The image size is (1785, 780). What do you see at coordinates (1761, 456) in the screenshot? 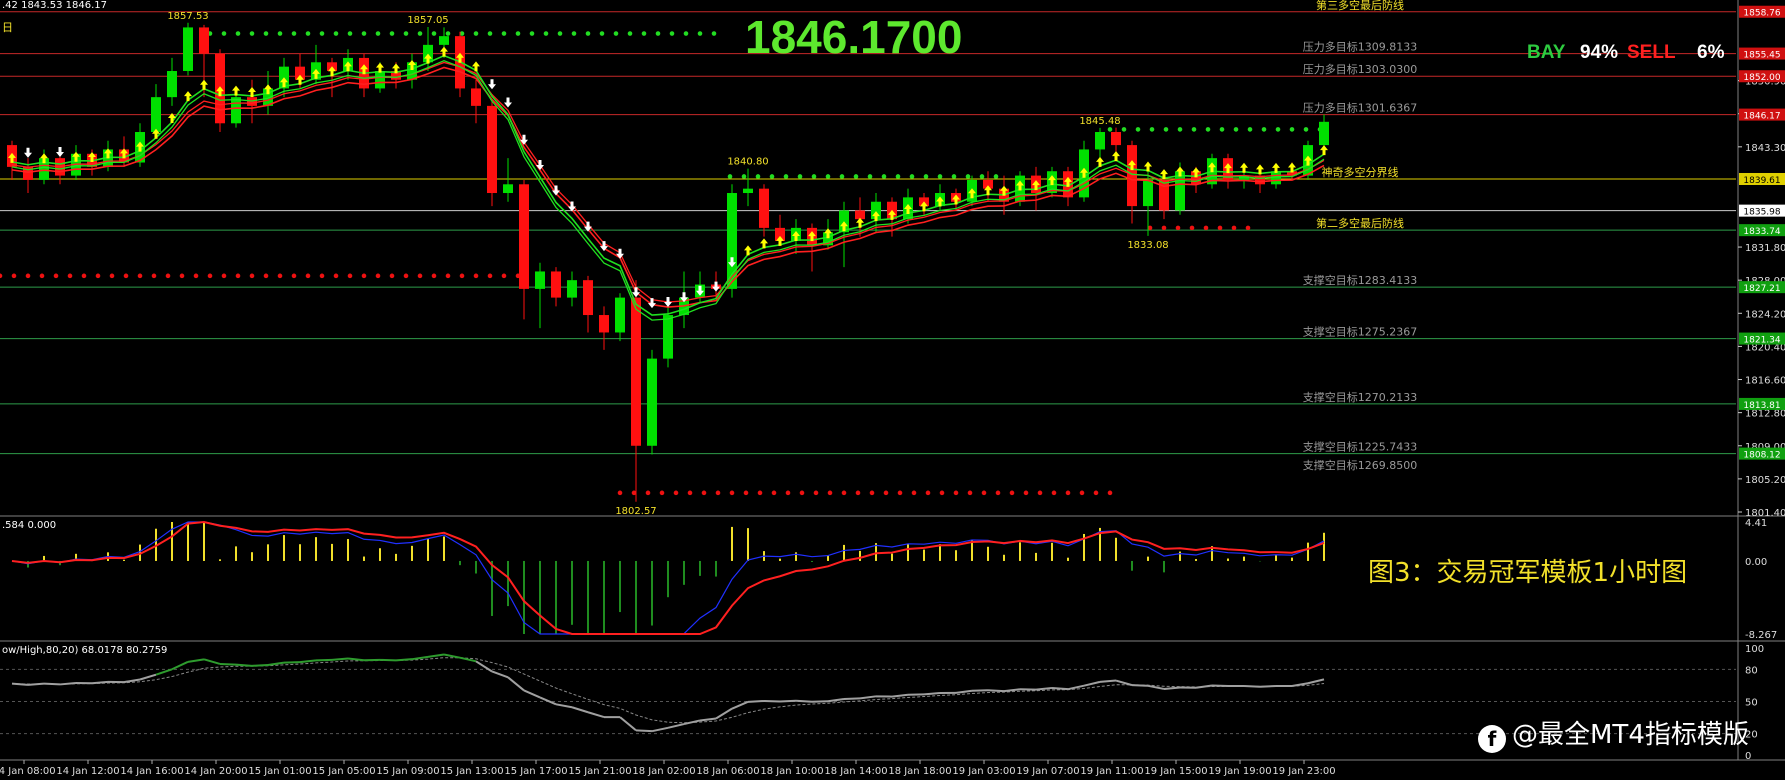
I see `level-axis-badge-text: 1808.12` at bounding box center [1761, 456].